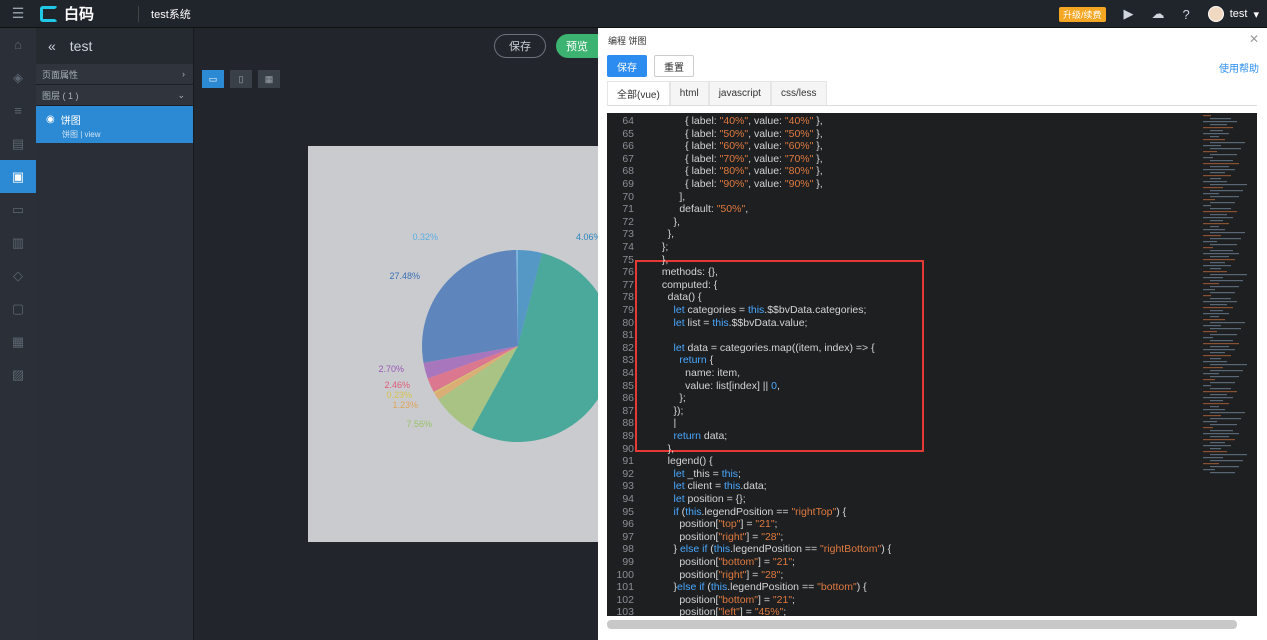 Image resolution: width=1267 pixels, height=640 pixels. I want to click on tab-html: html, so click(689, 93).